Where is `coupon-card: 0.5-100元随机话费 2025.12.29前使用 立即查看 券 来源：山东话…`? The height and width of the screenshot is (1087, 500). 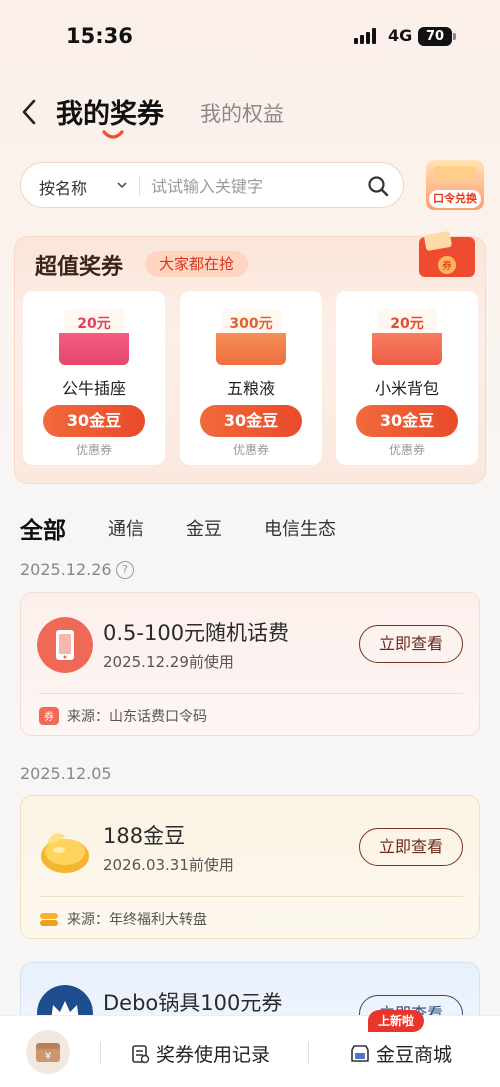 coupon-card: 0.5-100元随机话费 2025.12.29前使用 立即查看 券 来源：山东话… is located at coordinates (250, 664).